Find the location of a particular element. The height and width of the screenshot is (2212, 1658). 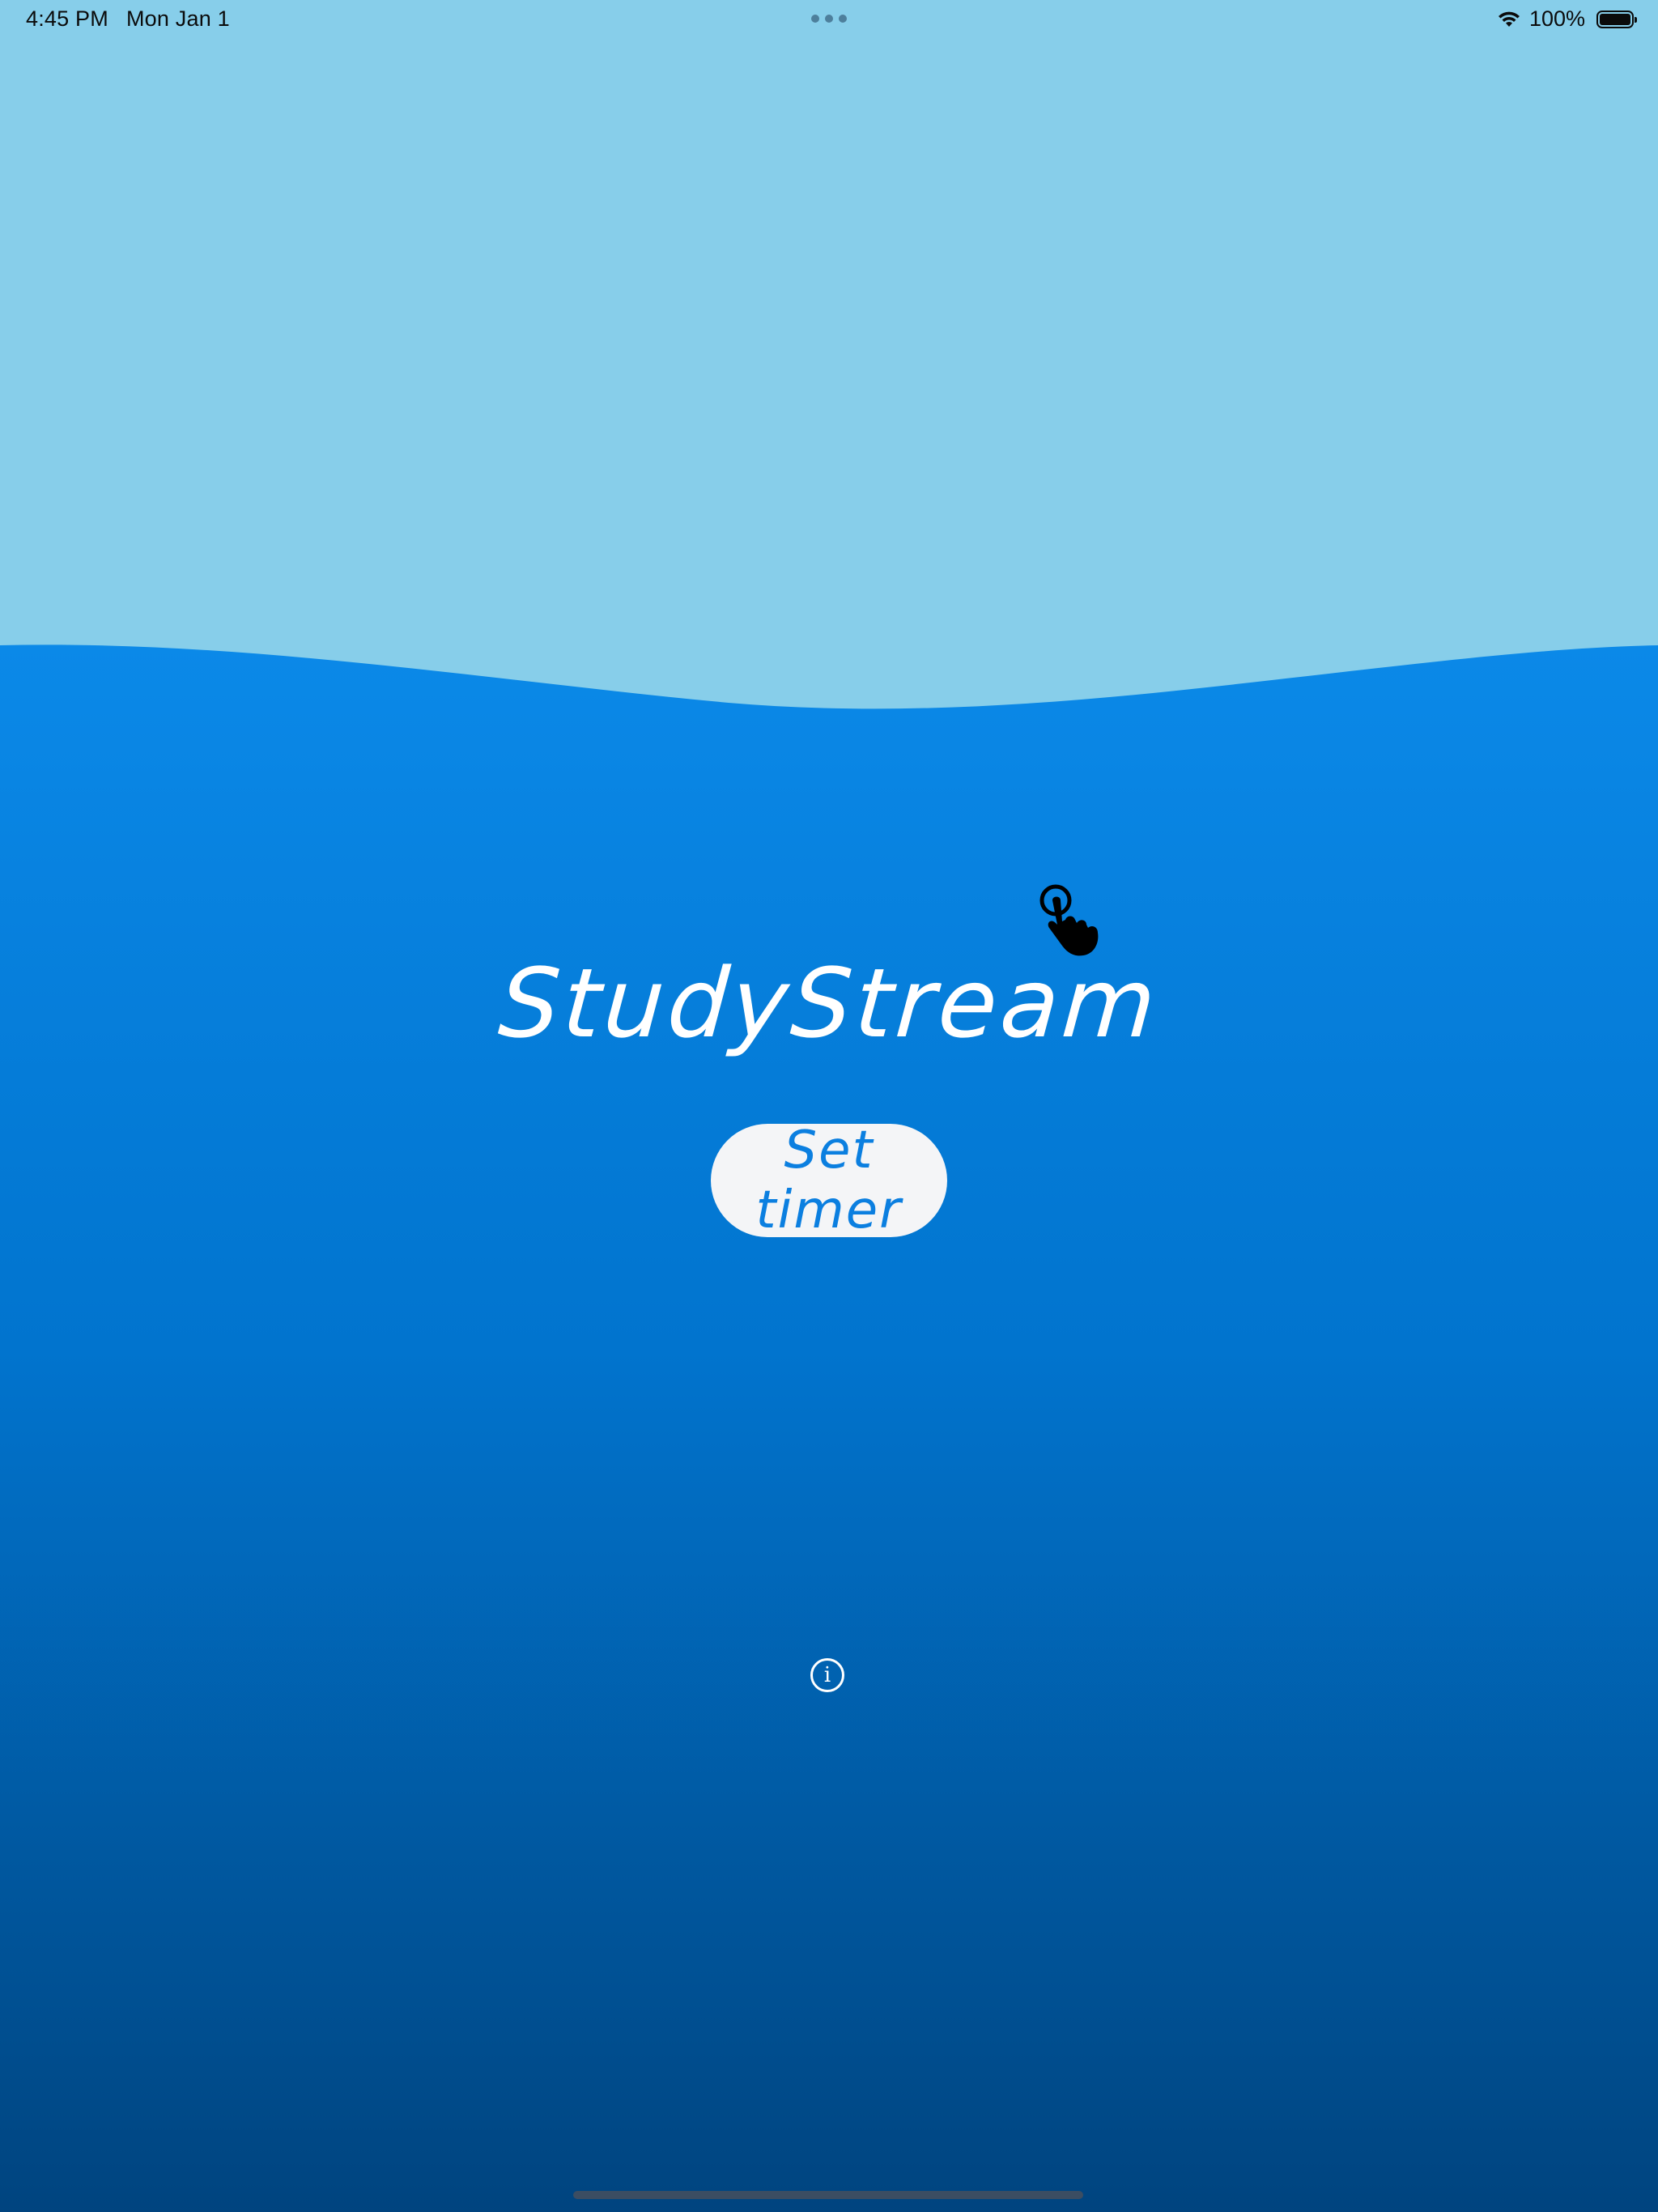

status-date: Mon Jan 1 is located at coordinates (177, 19).